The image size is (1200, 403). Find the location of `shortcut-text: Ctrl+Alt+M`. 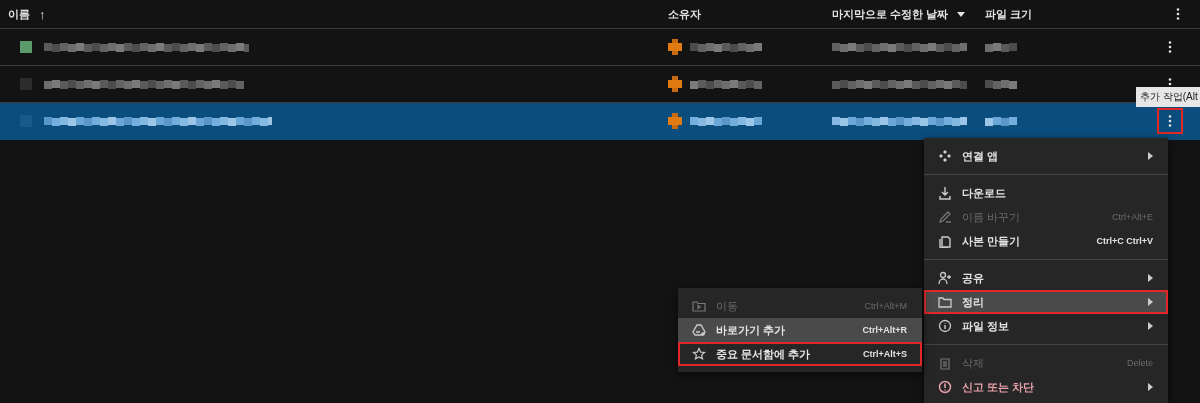

shortcut-text: Ctrl+Alt+M is located at coordinates (885, 306).